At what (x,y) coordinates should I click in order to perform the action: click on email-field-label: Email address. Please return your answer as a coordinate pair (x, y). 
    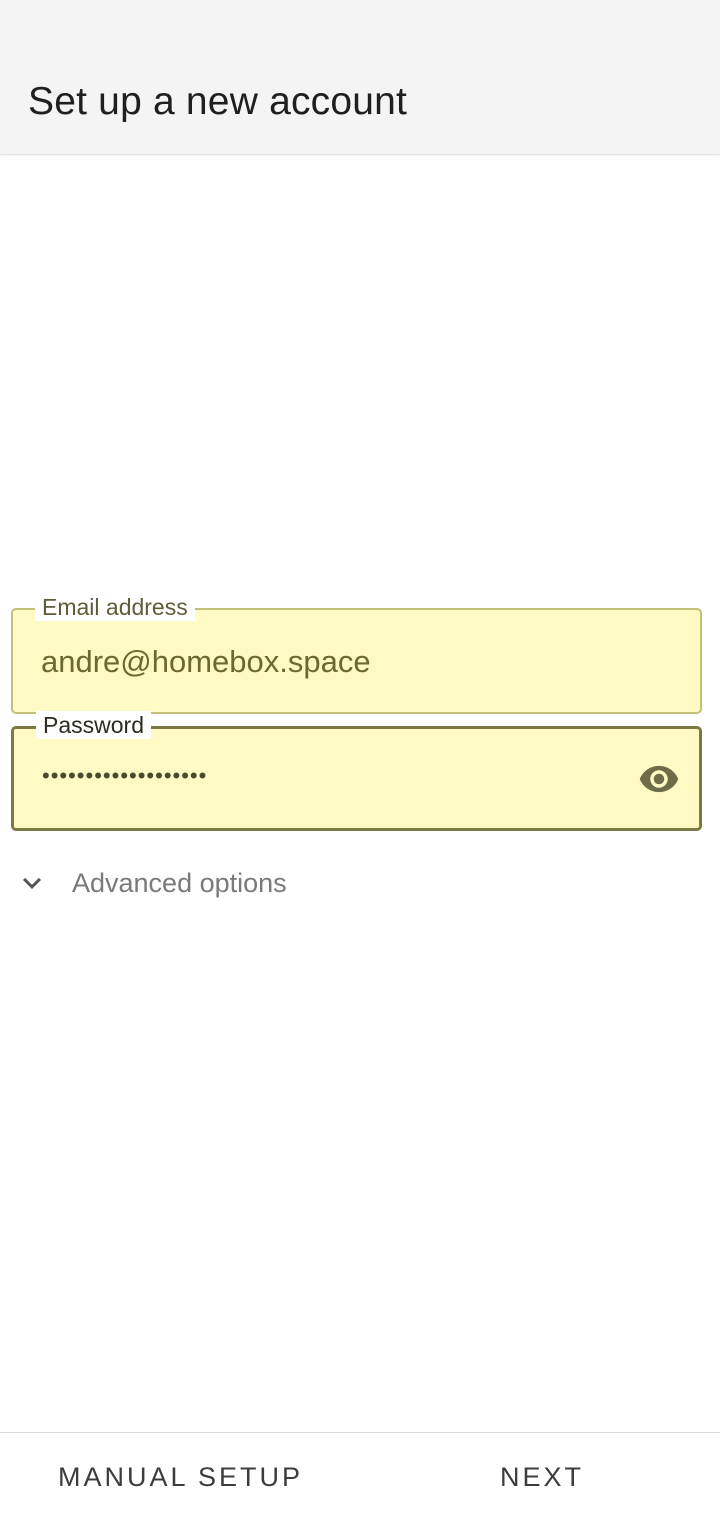
    Looking at the image, I should click on (115, 607).